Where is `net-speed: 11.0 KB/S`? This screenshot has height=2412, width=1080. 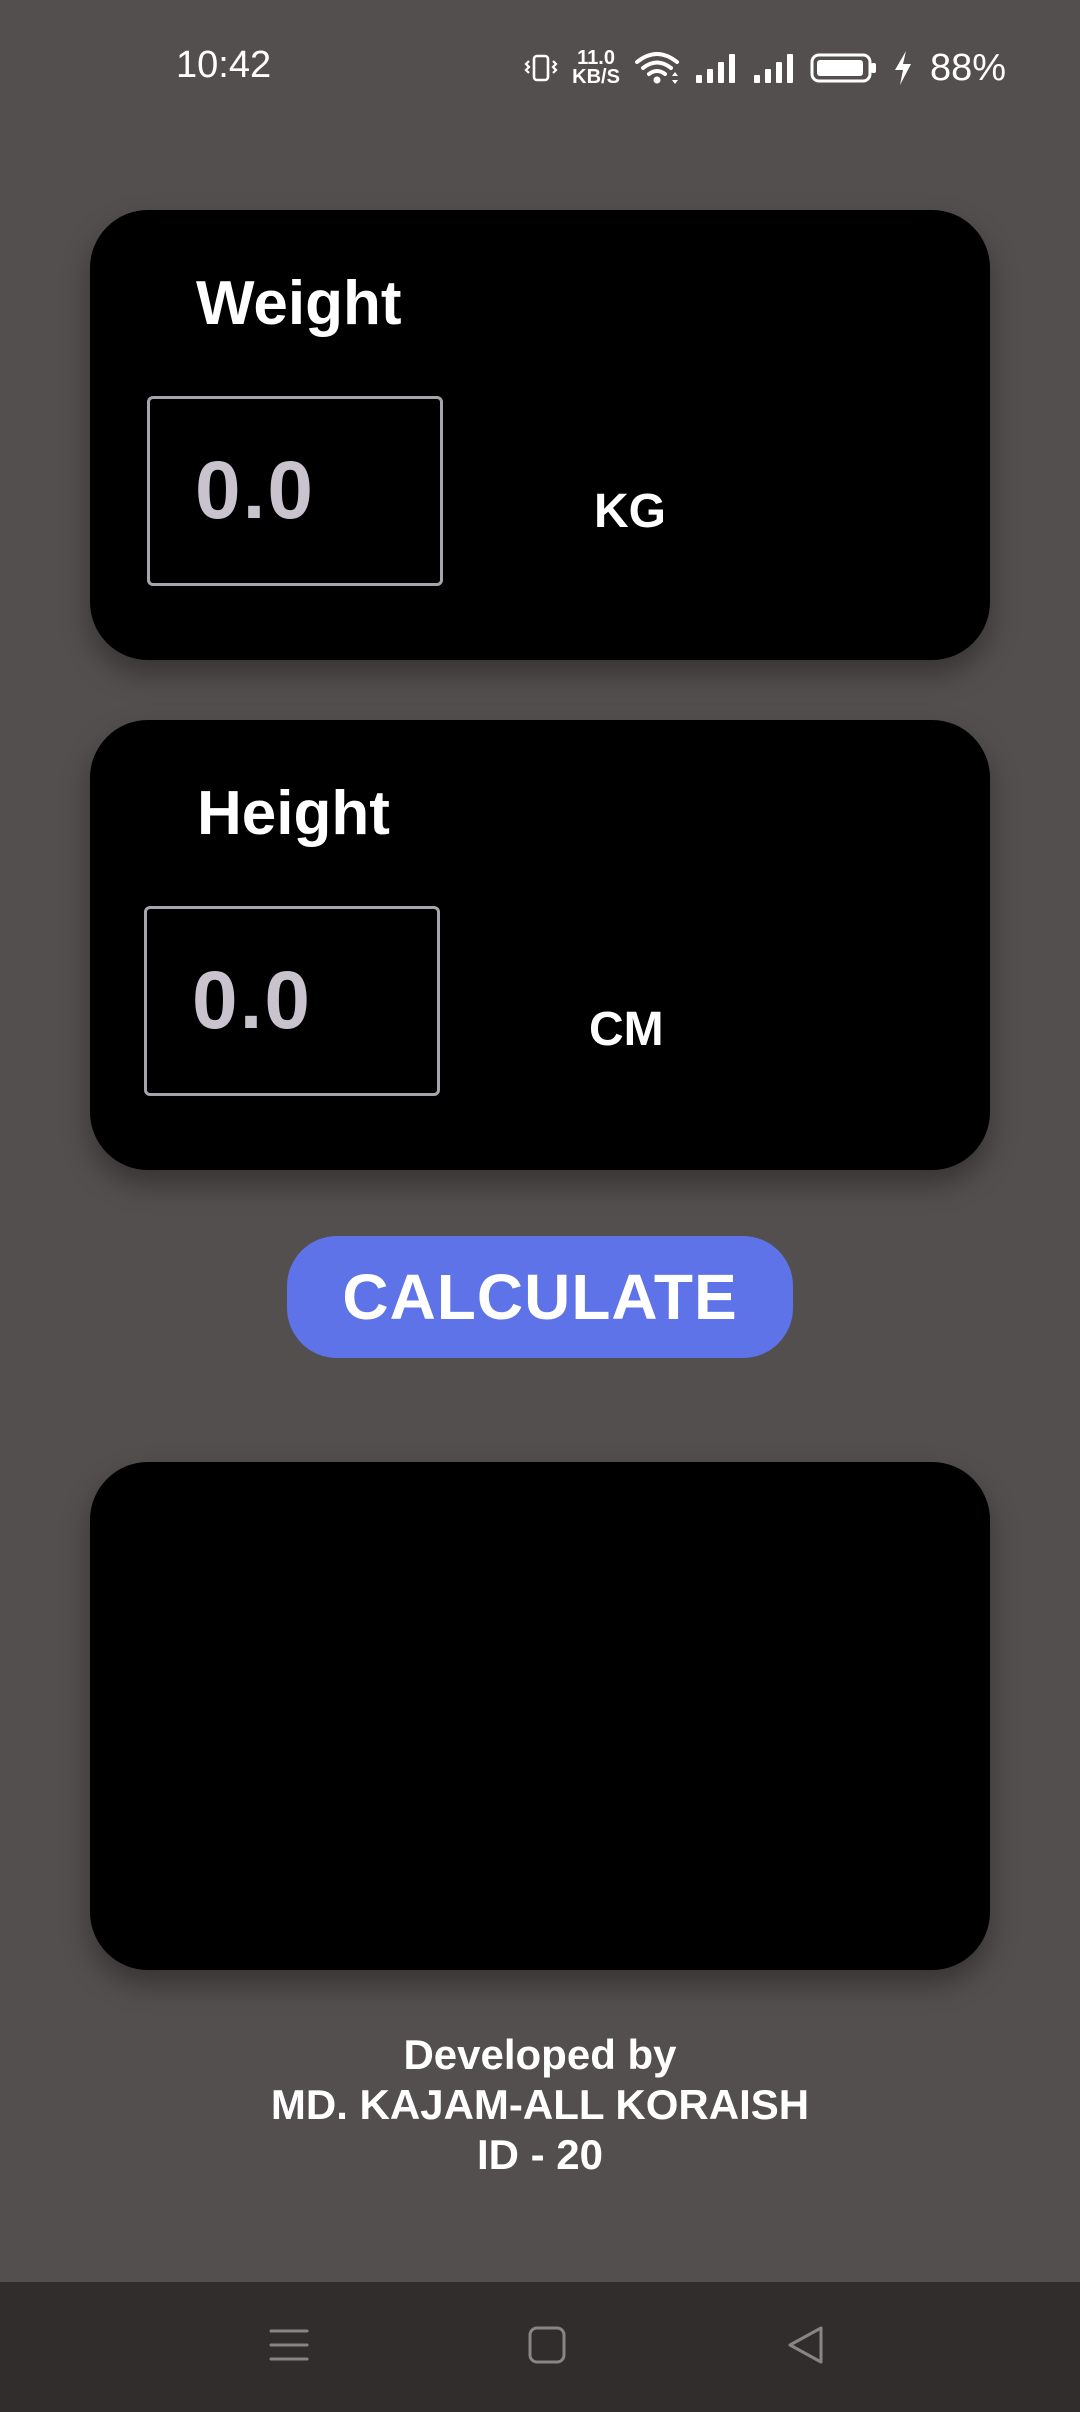
net-speed: 11.0 KB/S is located at coordinates (596, 68).